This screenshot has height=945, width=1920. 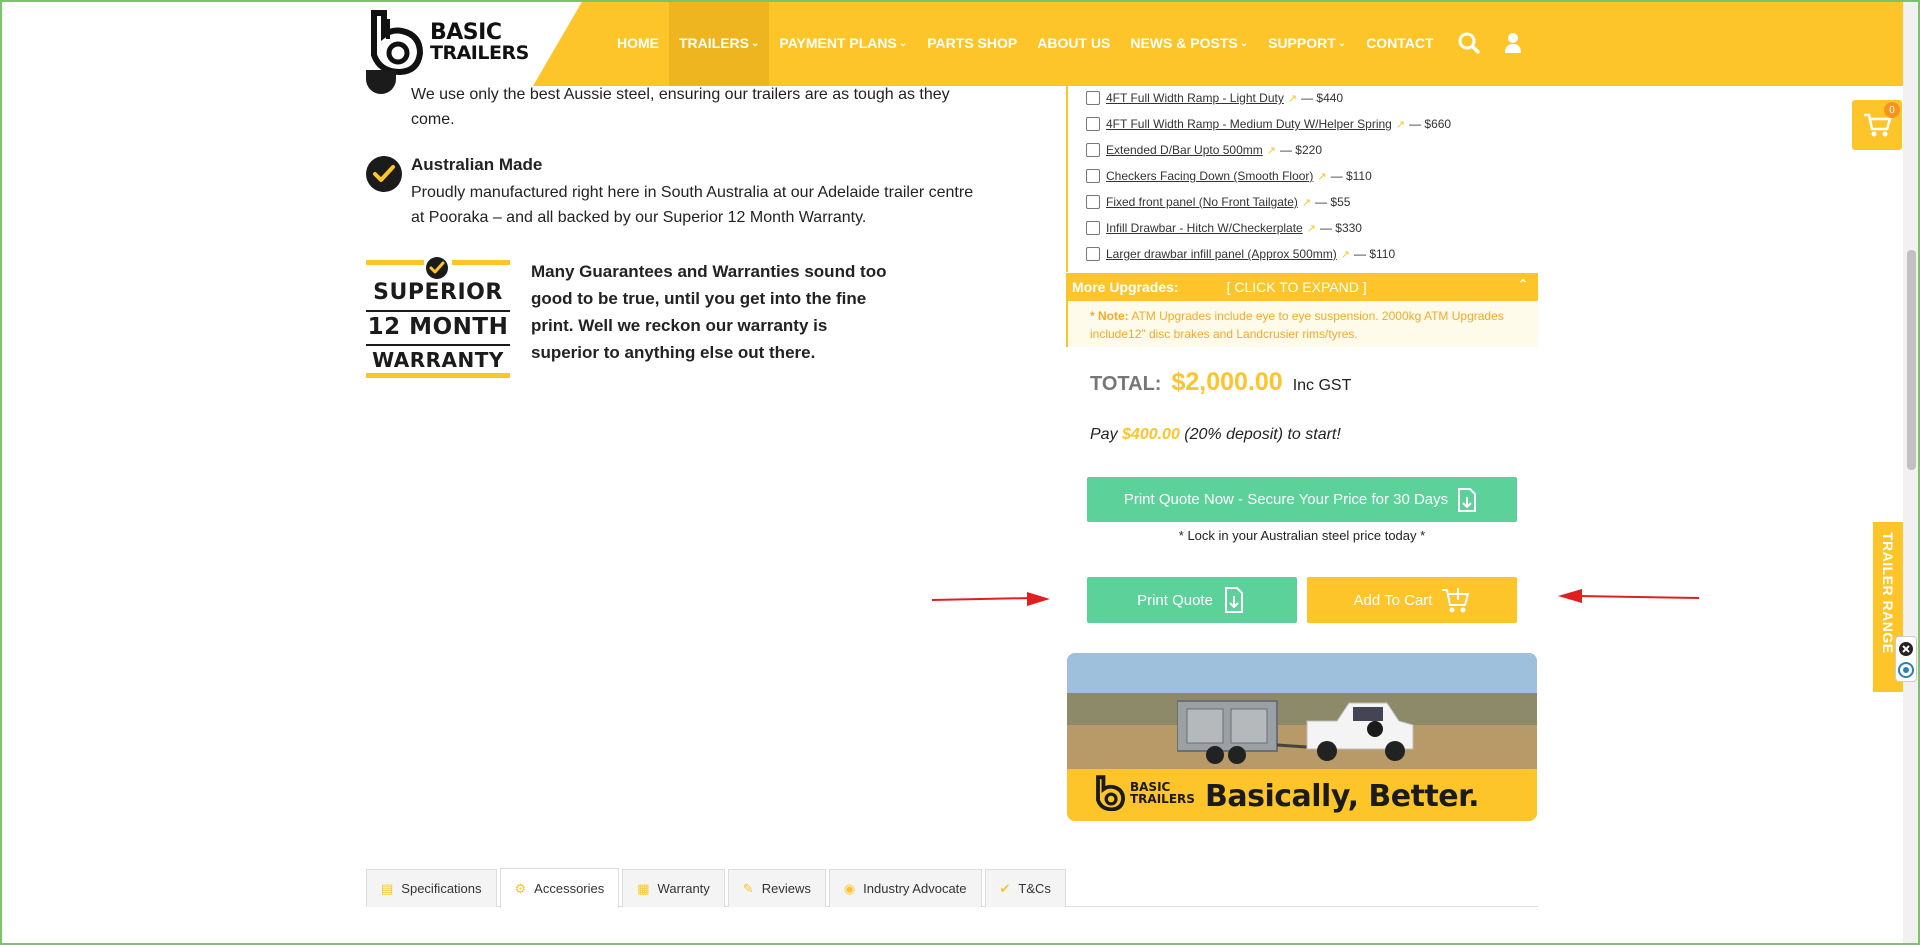 I want to click on banner-logo: BASIC TRAILERS, so click(x=1144, y=793).